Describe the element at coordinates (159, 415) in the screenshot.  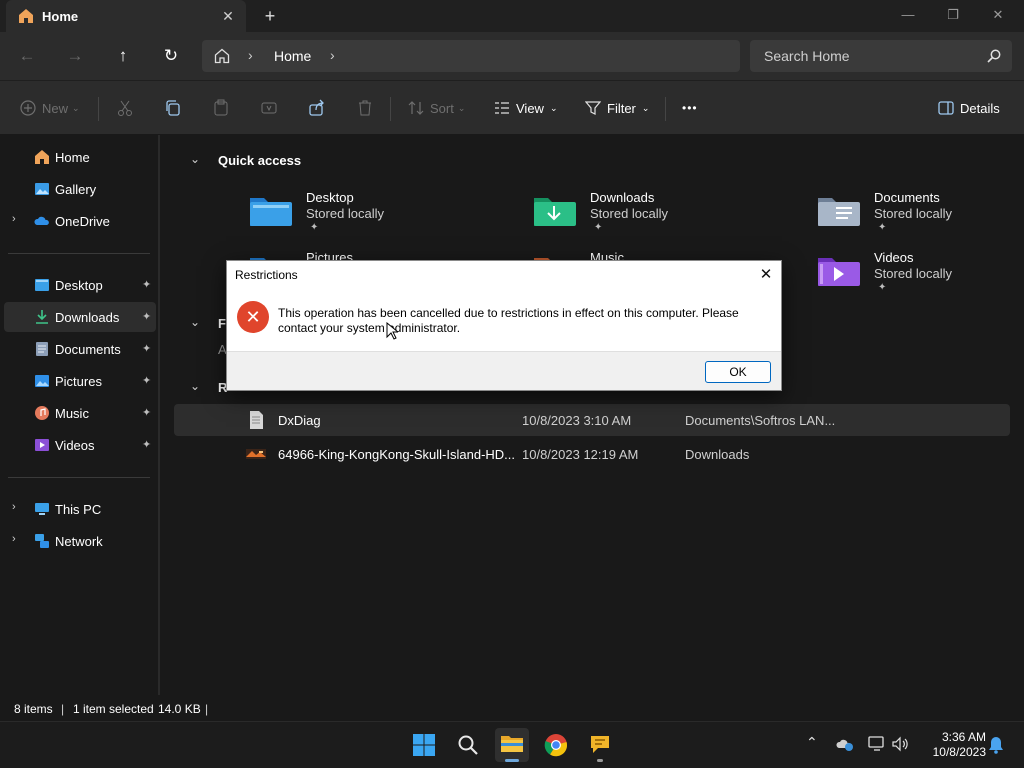
I see `pane-splitter` at that location.